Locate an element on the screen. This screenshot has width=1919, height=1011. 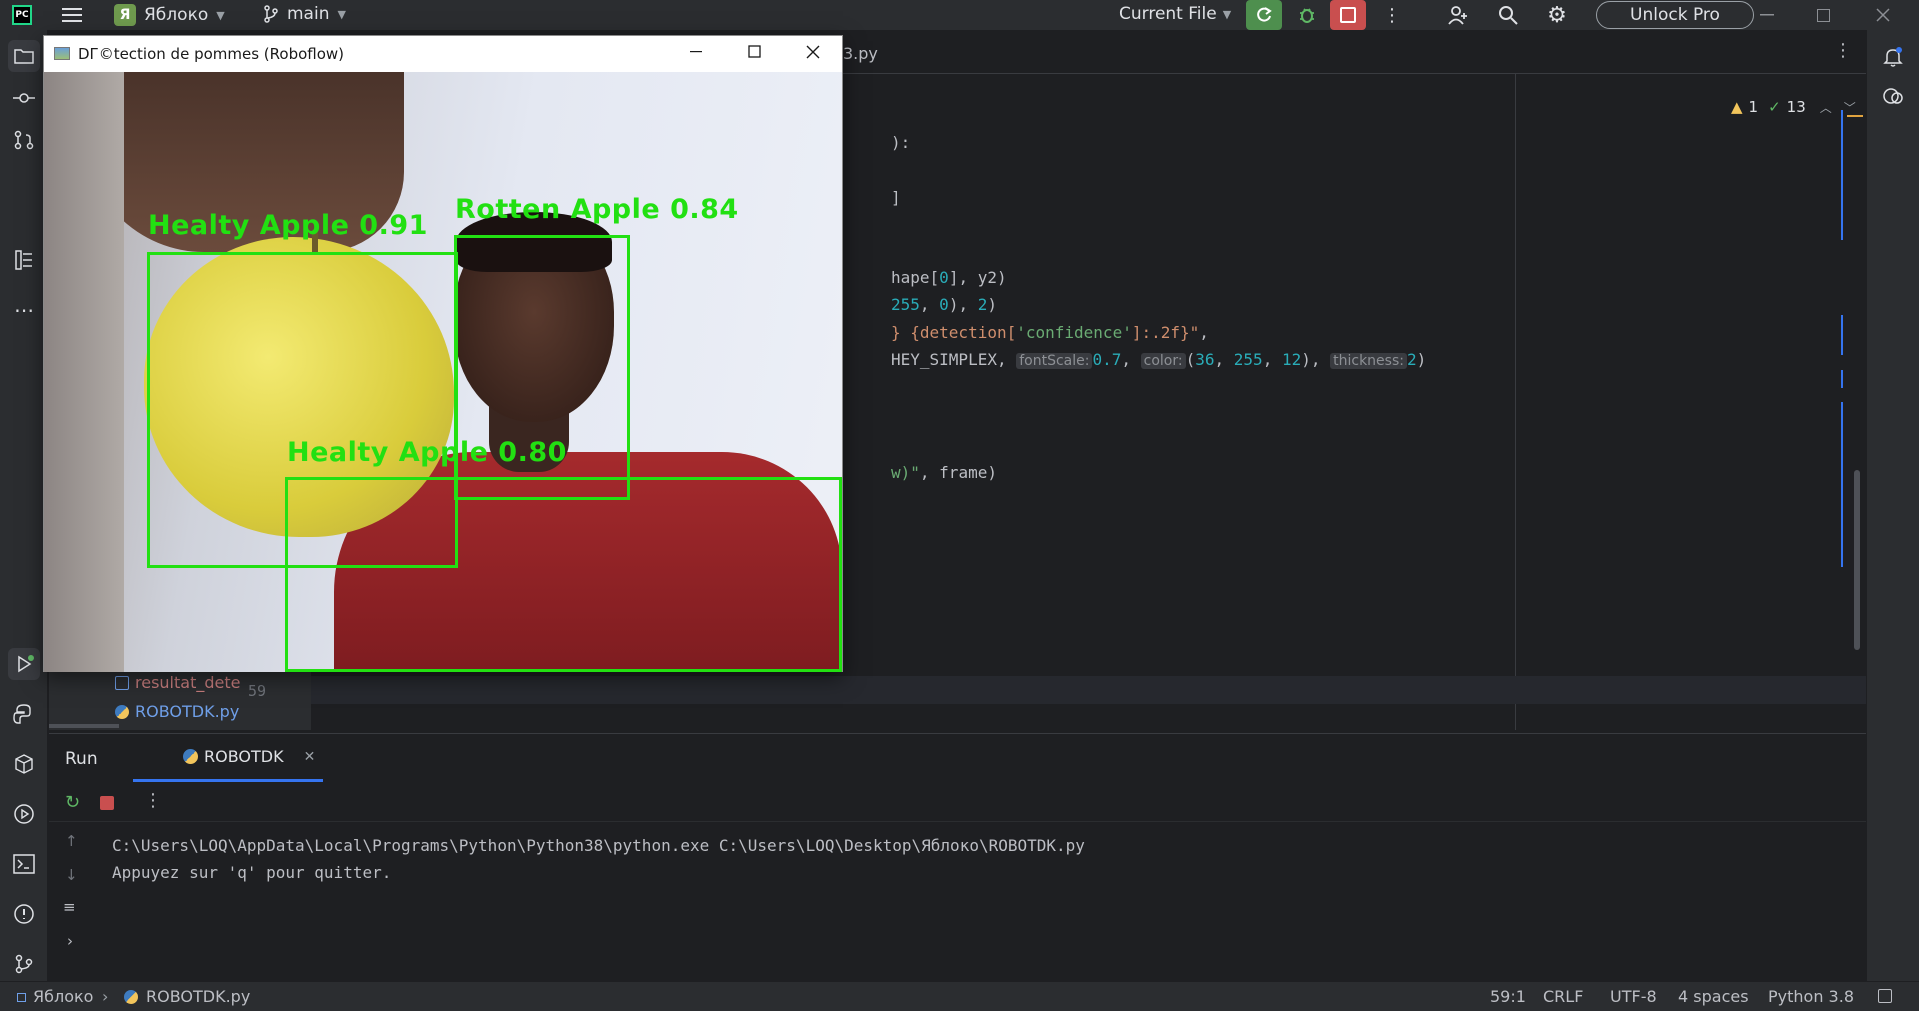
git-branch-icon is located at coordinates (271, 14).